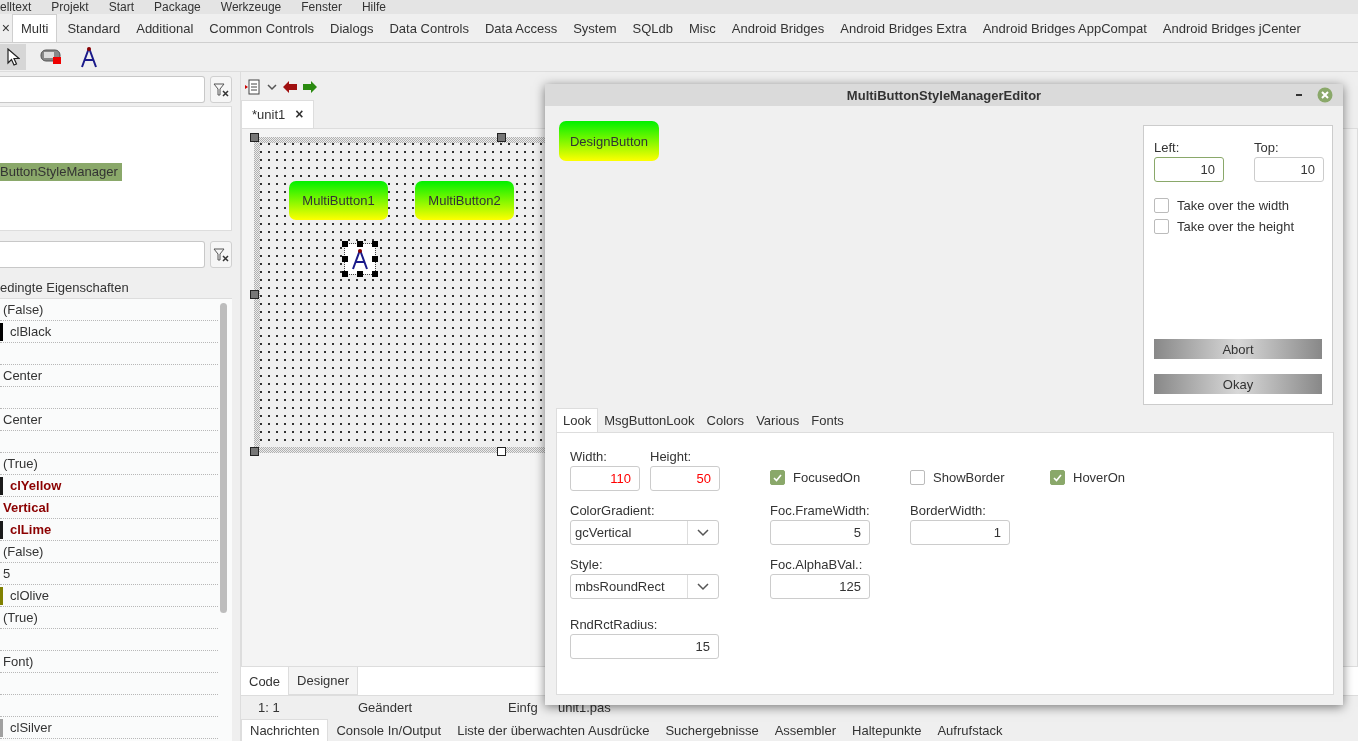 Image resolution: width=1358 pixels, height=741 pixels. What do you see at coordinates (553, 730) in the screenshot?
I see `messages-tab: Liste der überwachten Ausdrücke` at bounding box center [553, 730].